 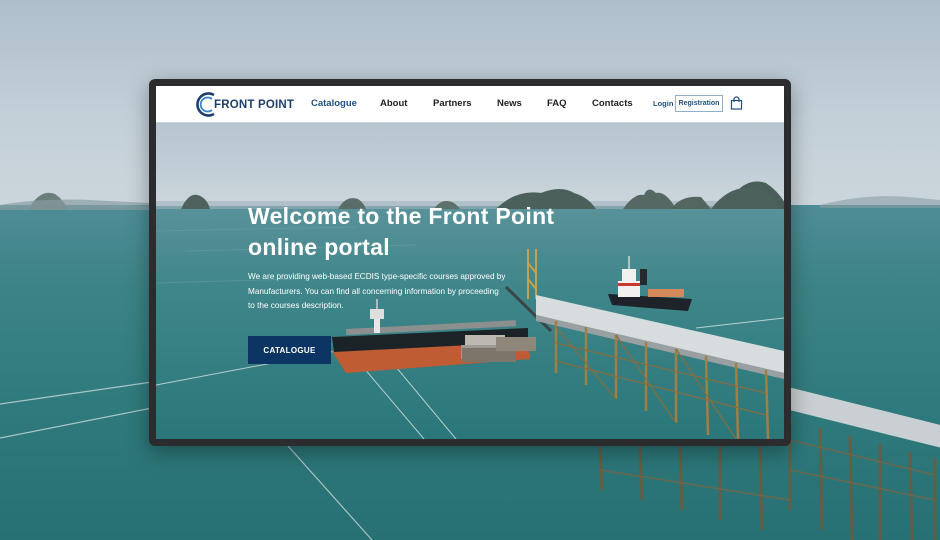 What do you see at coordinates (393, 103) in the screenshot?
I see `nav-about: About` at bounding box center [393, 103].